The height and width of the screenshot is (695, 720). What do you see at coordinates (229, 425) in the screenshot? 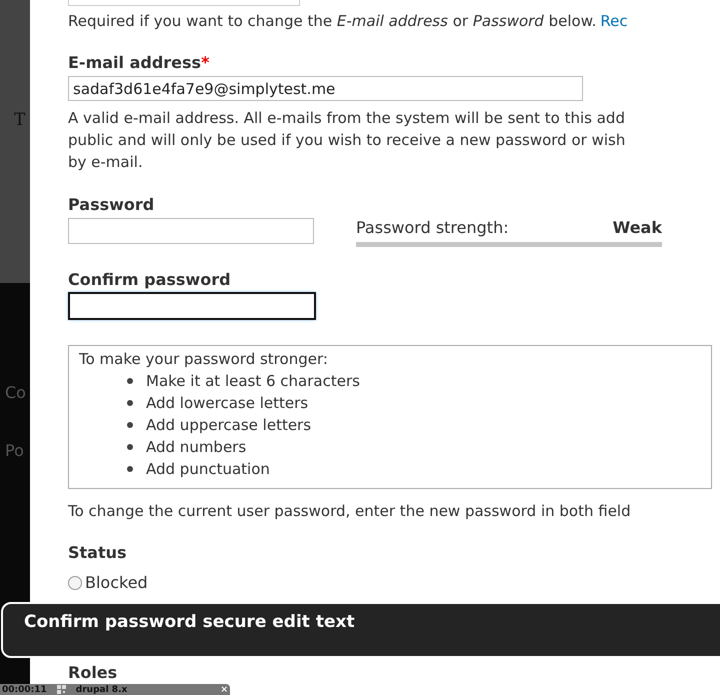
I see `suggestion-item: Add uppercase letters` at bounding box center [229, 425].